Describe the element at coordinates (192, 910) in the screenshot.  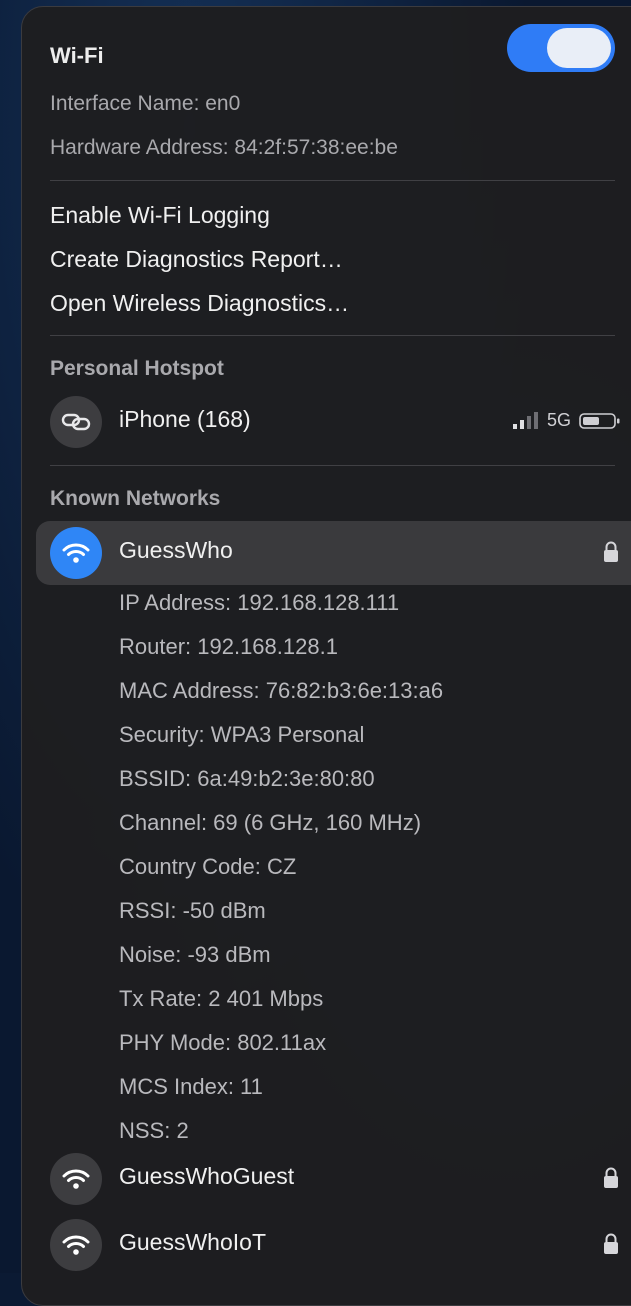
I see `rssi: RSSI: -50 dBm` at that location.